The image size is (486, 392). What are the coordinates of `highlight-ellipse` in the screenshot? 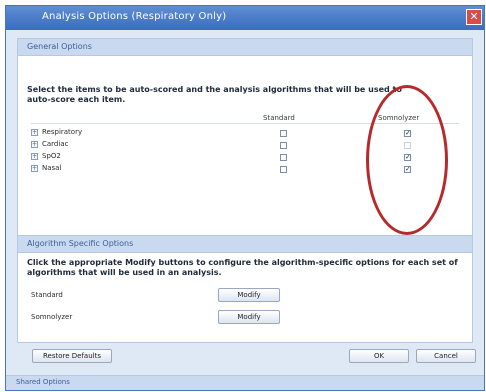 It's located at (407, 160).